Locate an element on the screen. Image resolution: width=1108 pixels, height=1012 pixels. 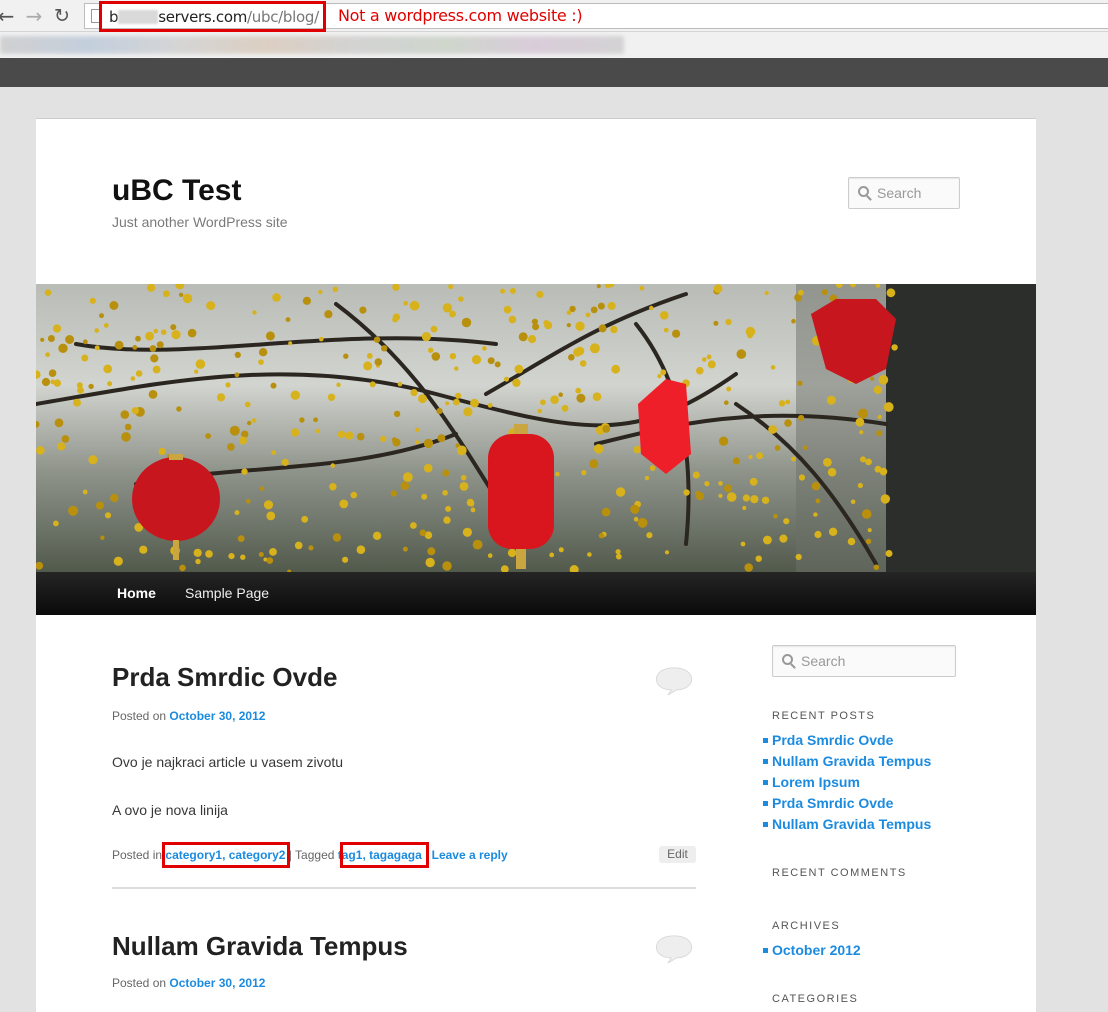
search-icon is located at coordinates (863, 191).